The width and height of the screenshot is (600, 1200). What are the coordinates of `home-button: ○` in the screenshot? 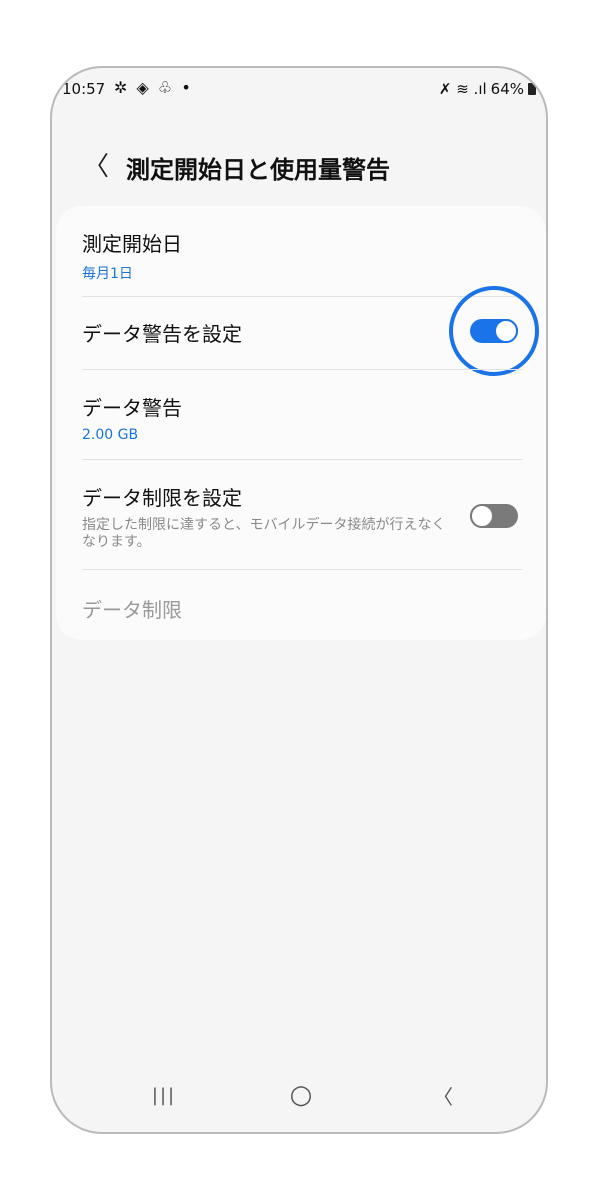 It's located at (301, 1095).